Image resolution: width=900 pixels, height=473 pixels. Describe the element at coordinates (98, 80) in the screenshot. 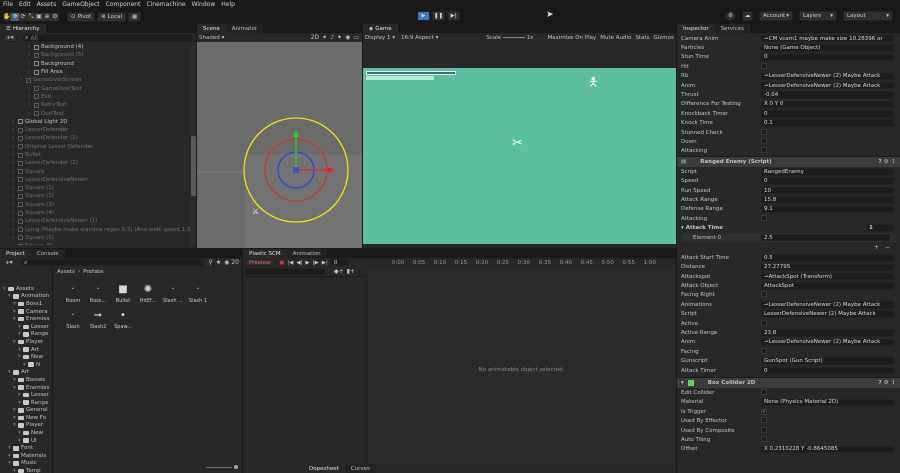

I see `hierarchy-item: › GameOverScreen` at that location.